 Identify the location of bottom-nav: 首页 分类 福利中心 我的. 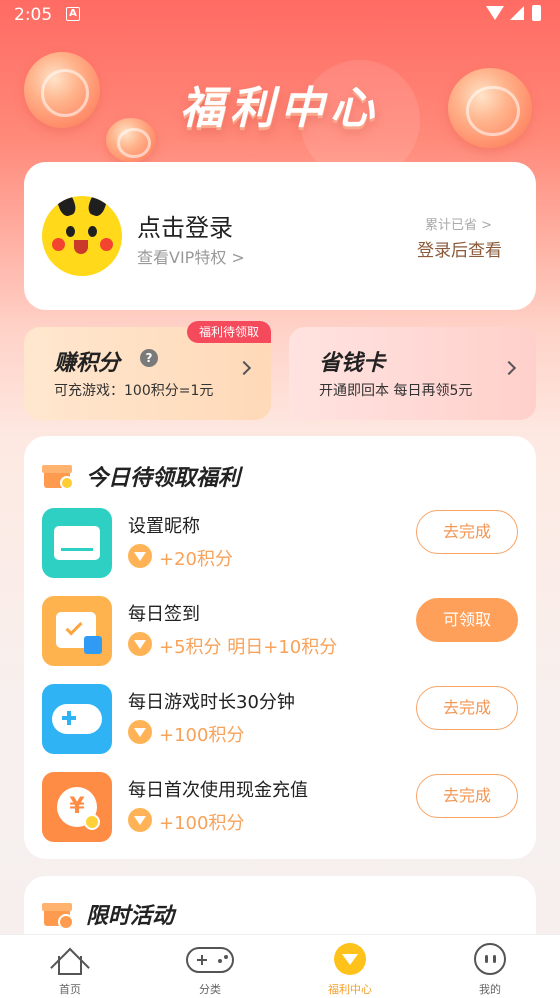
(280, 966).